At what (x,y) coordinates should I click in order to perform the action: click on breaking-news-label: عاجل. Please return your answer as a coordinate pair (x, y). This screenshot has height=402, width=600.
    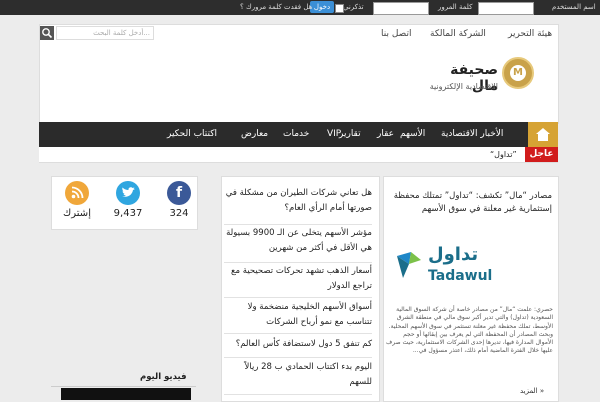
    Looking at the image, I should click on (541, 154).